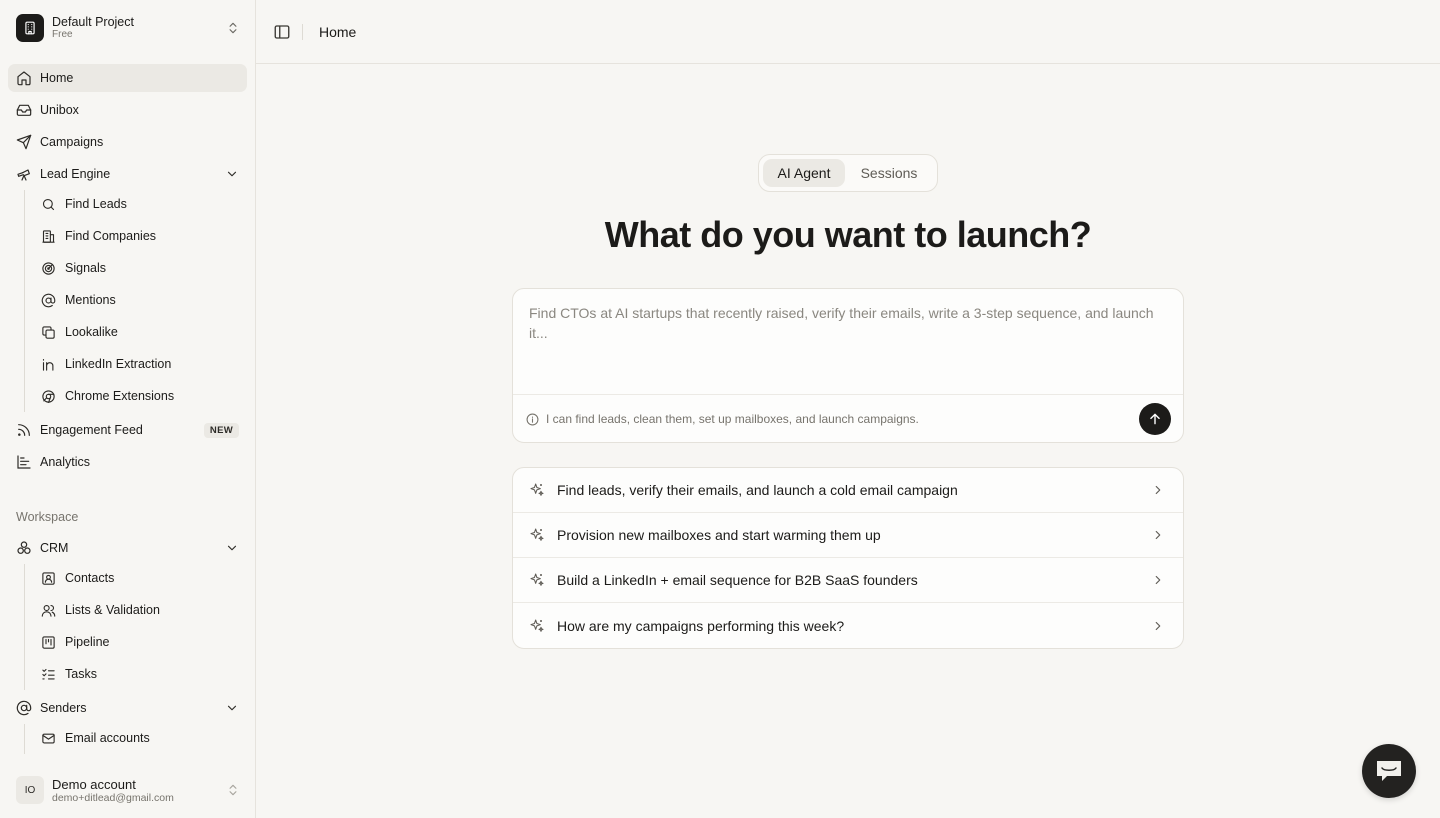 The width and height of the screenshot is (1440, 818). I want to click on list-checks-icon, so click(48, 674).